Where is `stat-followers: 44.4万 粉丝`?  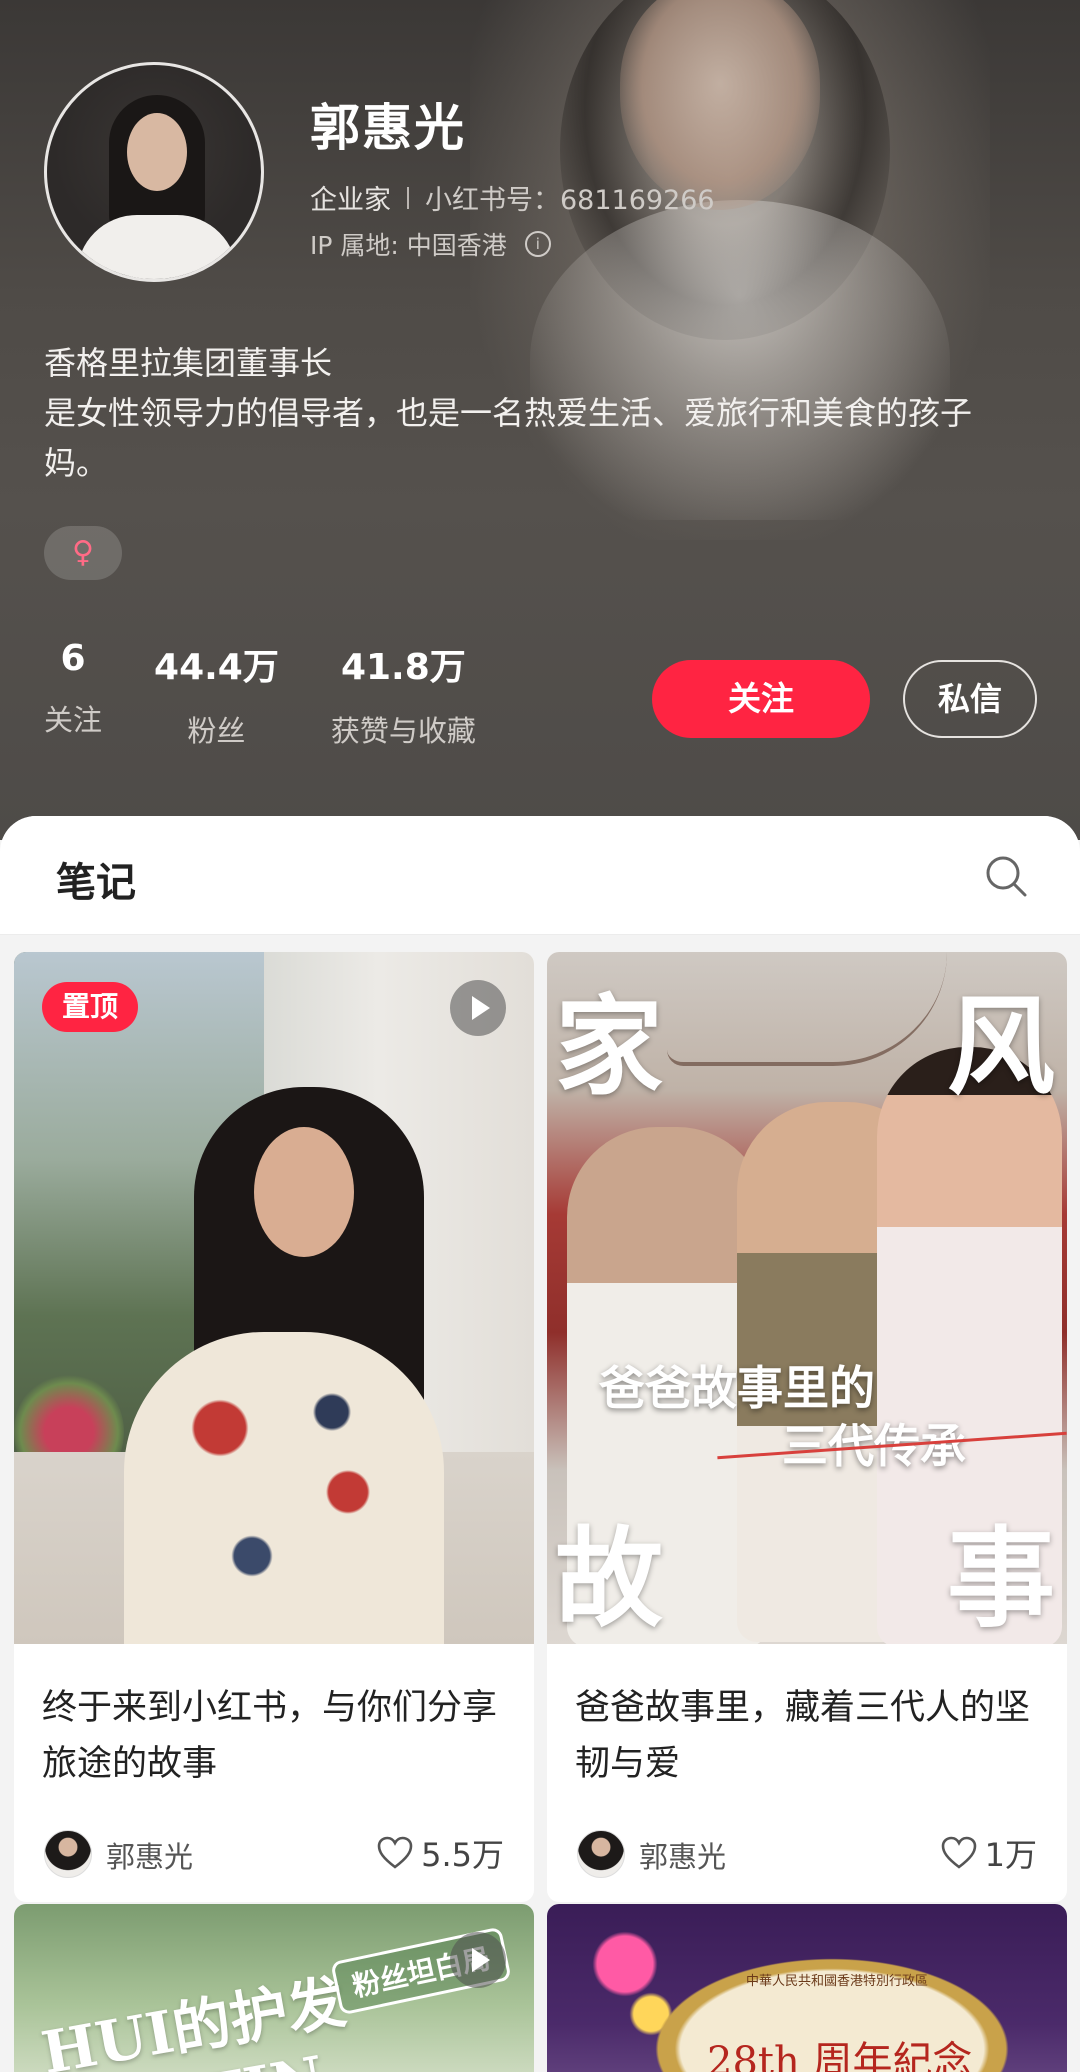
stat-followers: 44.4万 粉丝 is located at coordinates (216, 694).